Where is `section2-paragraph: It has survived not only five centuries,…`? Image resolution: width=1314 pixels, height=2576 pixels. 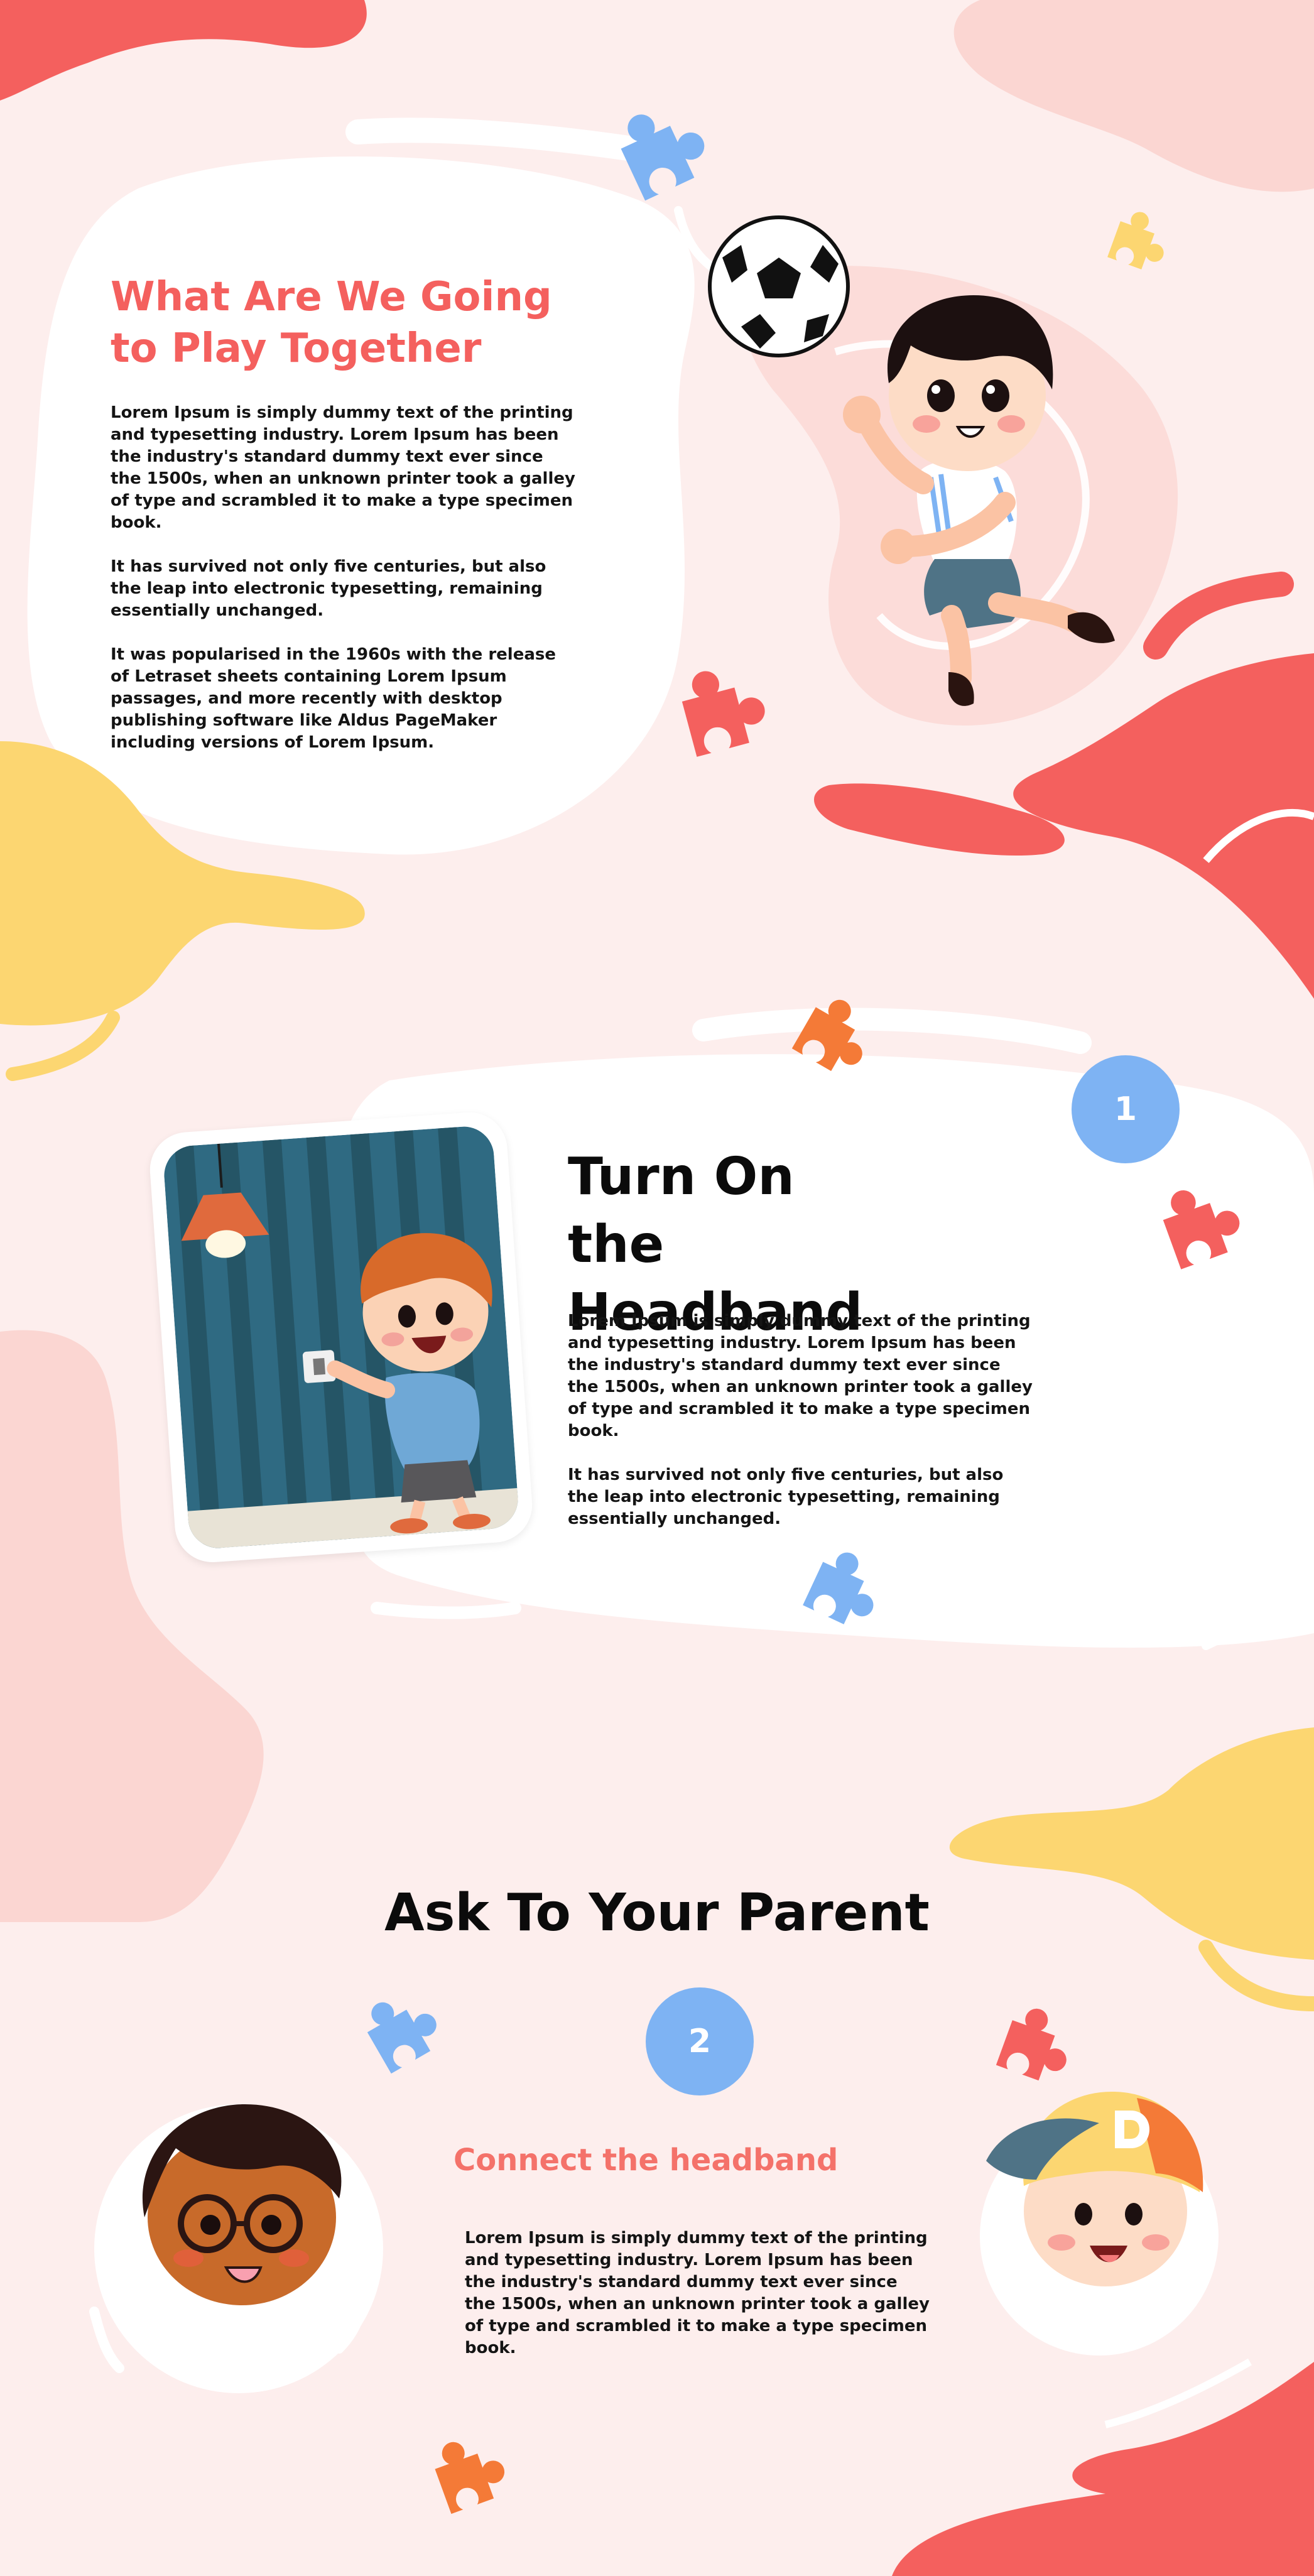 section2-paragraph: It has survived not only five centuries,… is located at coordinates (786, 1497).